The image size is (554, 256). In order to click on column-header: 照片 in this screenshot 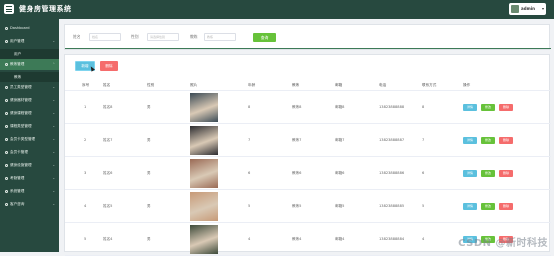, I will do `click(193, 85)`.